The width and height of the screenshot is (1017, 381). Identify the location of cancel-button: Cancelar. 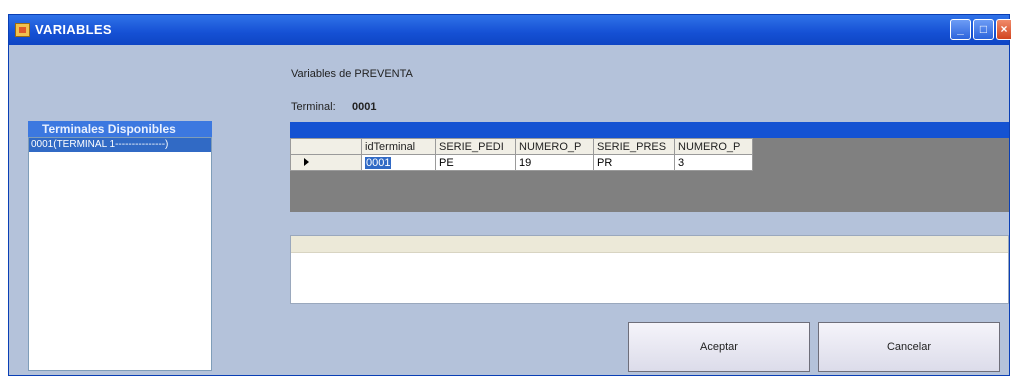
(909, 347).